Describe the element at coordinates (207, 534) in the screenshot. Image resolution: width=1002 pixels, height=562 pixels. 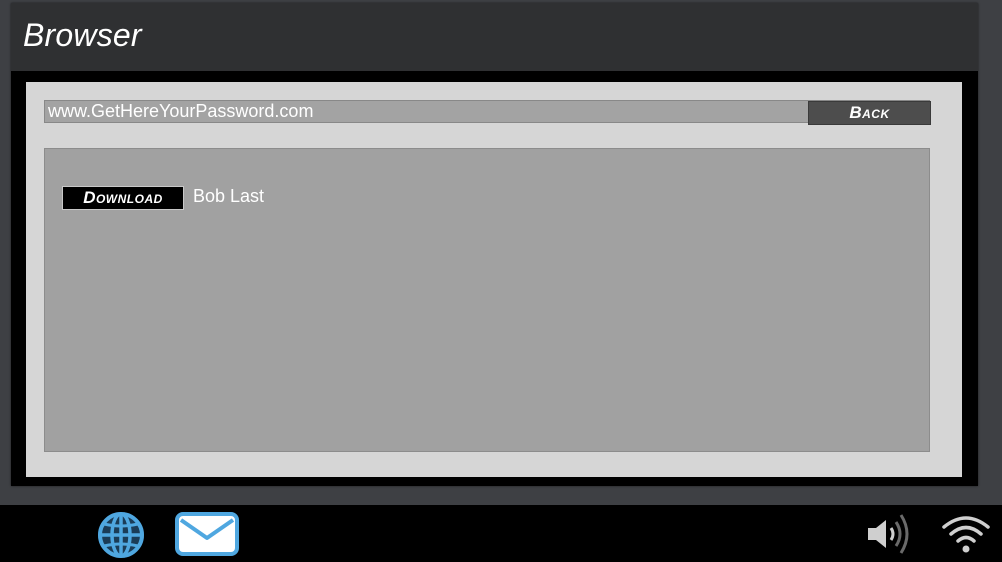
I see `mail-icon` at that location.